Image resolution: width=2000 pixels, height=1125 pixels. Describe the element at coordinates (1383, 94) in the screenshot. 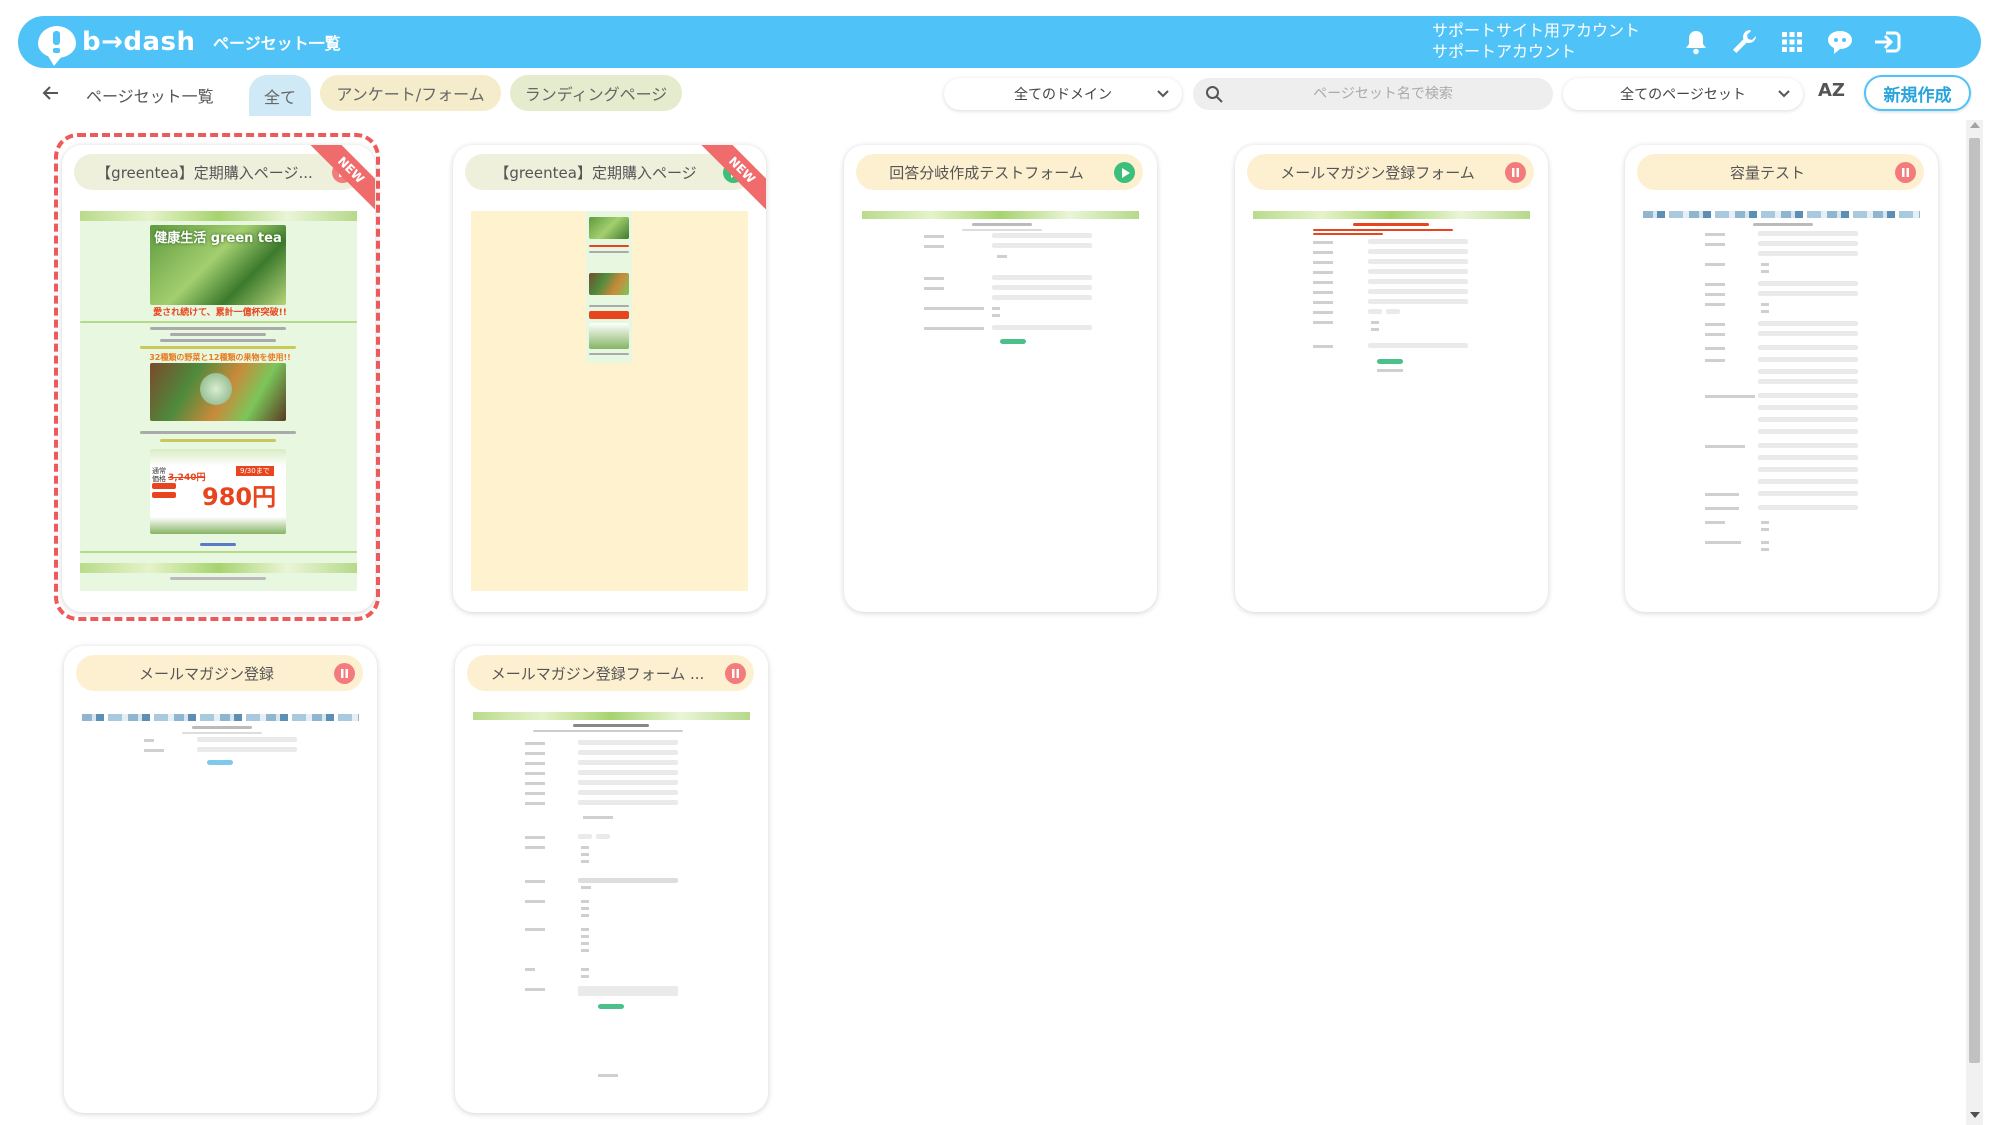

I see `search-input` at that location.